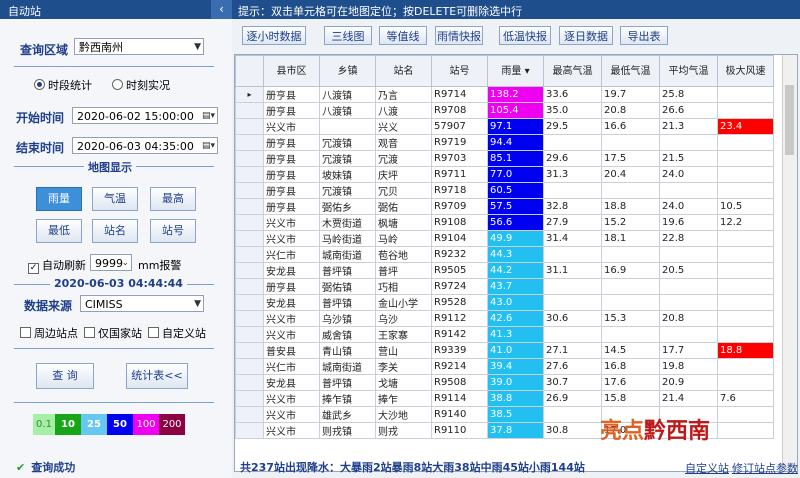 This screenshot has height=478, width=800. I want to click on table-cell: 12.2, so click(745, 222).